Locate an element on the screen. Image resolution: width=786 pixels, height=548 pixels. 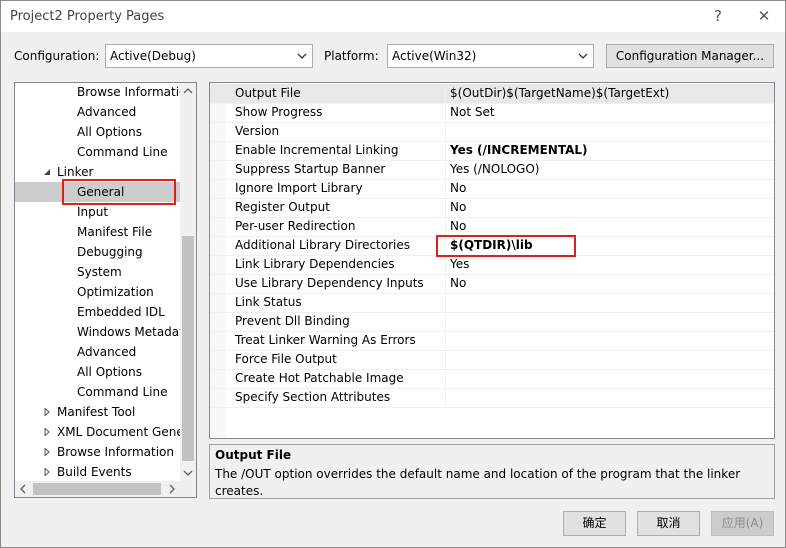
tree-item: Optimization is located at coordinates (98, 292).